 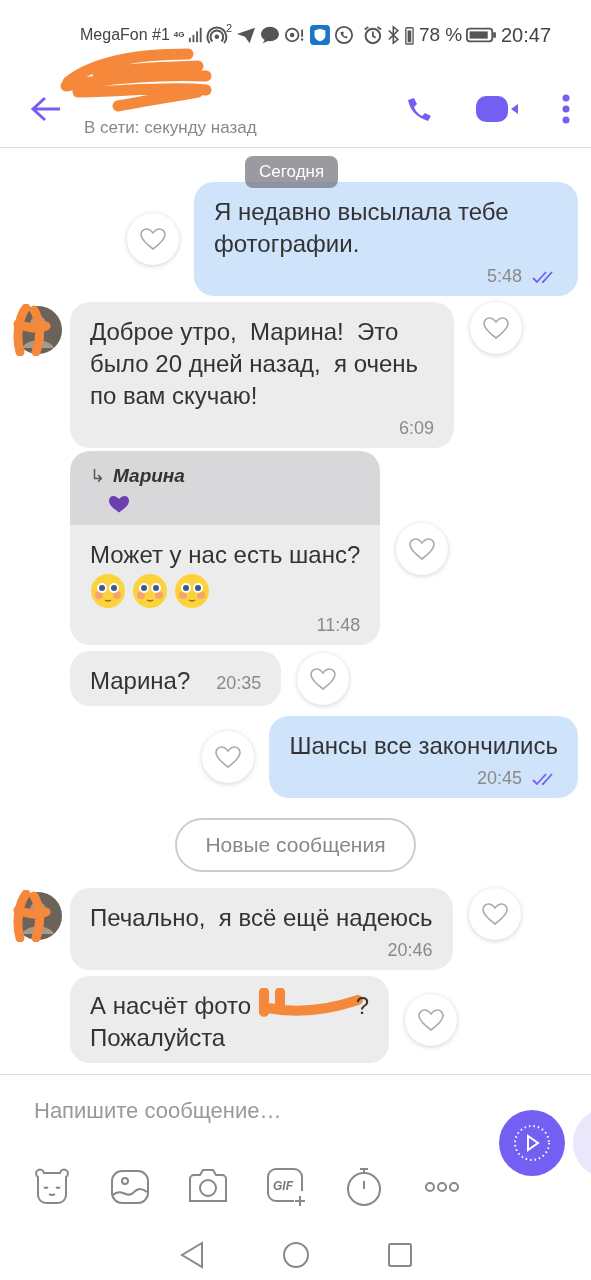 I want to click on video-camera-icon, so click(x=497, y=108).